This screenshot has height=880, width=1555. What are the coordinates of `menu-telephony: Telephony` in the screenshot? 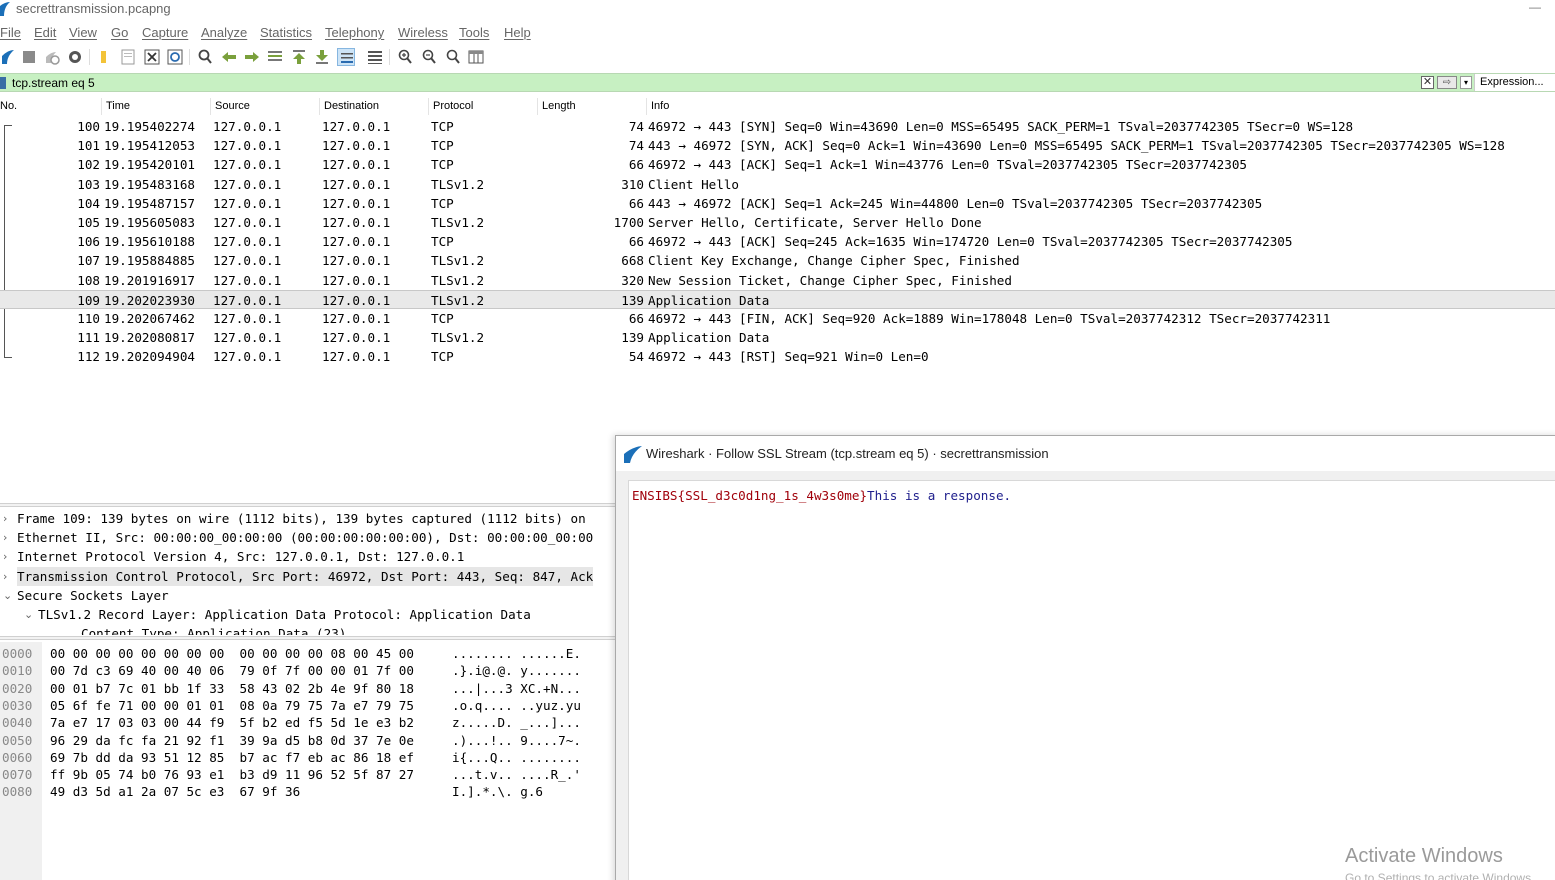 It's located at (354, 32).